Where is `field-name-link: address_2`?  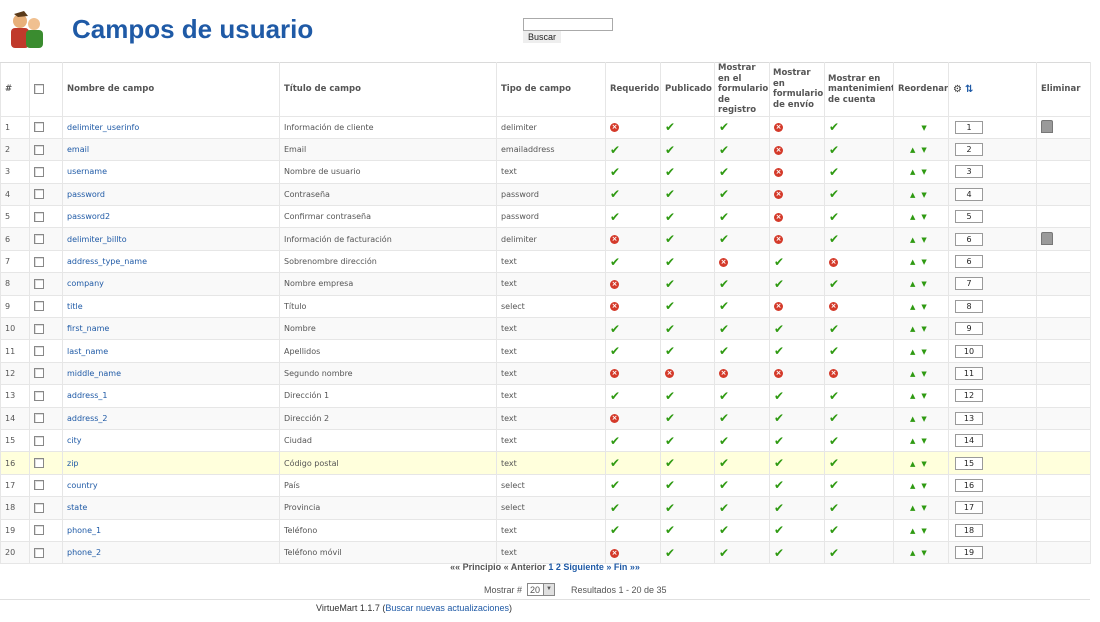
field-name-link: address_2 is located at coordinates (171, 418).